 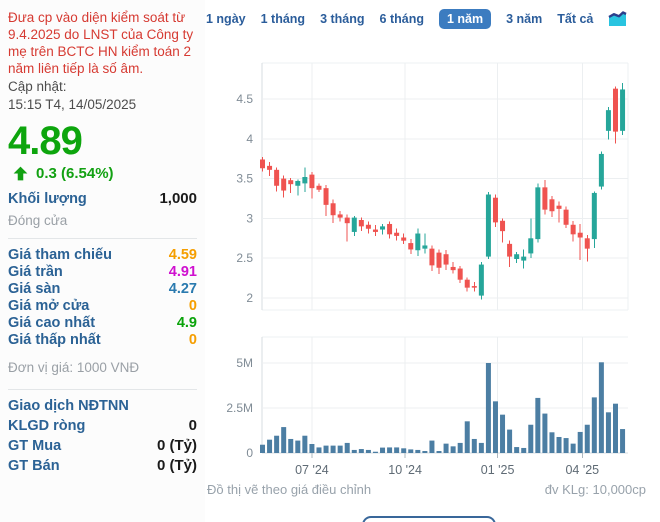 I want to click on tab-6-tháng: 6 tháng, so click(x=402, y=19).